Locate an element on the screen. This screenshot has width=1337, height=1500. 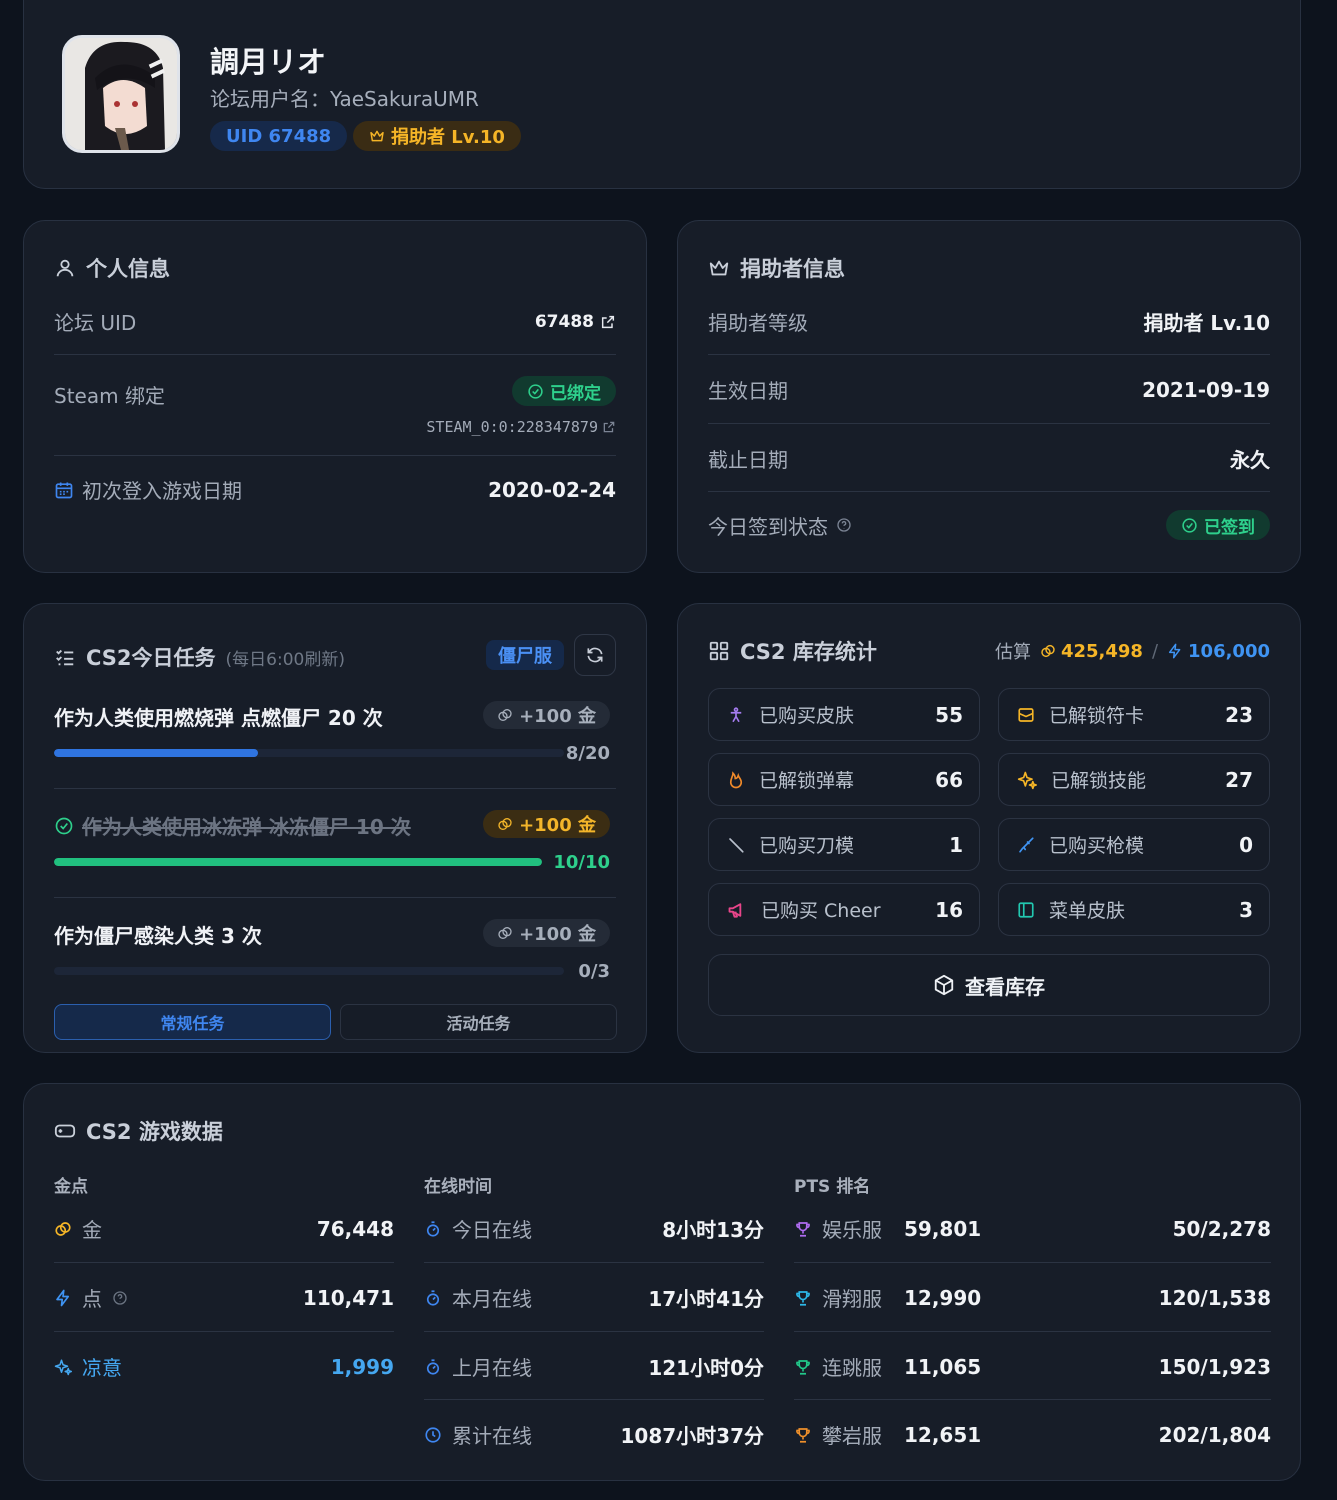
box-icon is located at coordinates (944, 985).